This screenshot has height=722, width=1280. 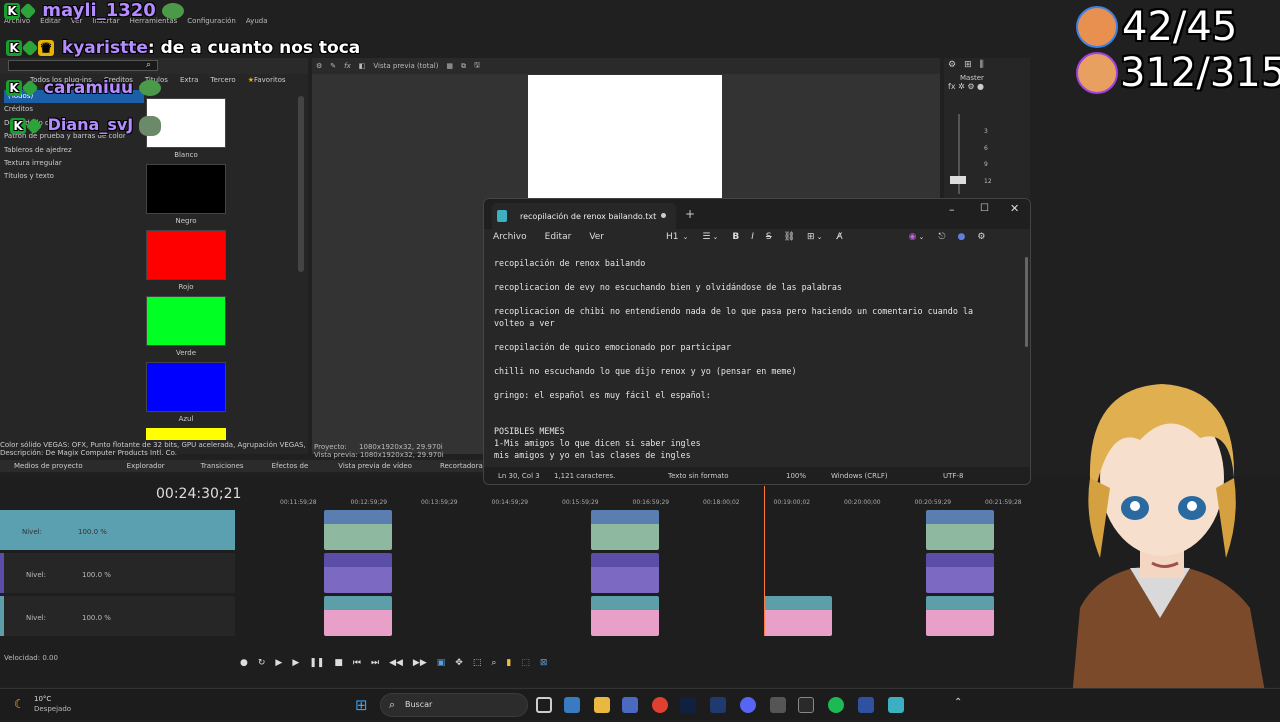 I want to click on table-icon: ⊞, so click(x=811, y=237).